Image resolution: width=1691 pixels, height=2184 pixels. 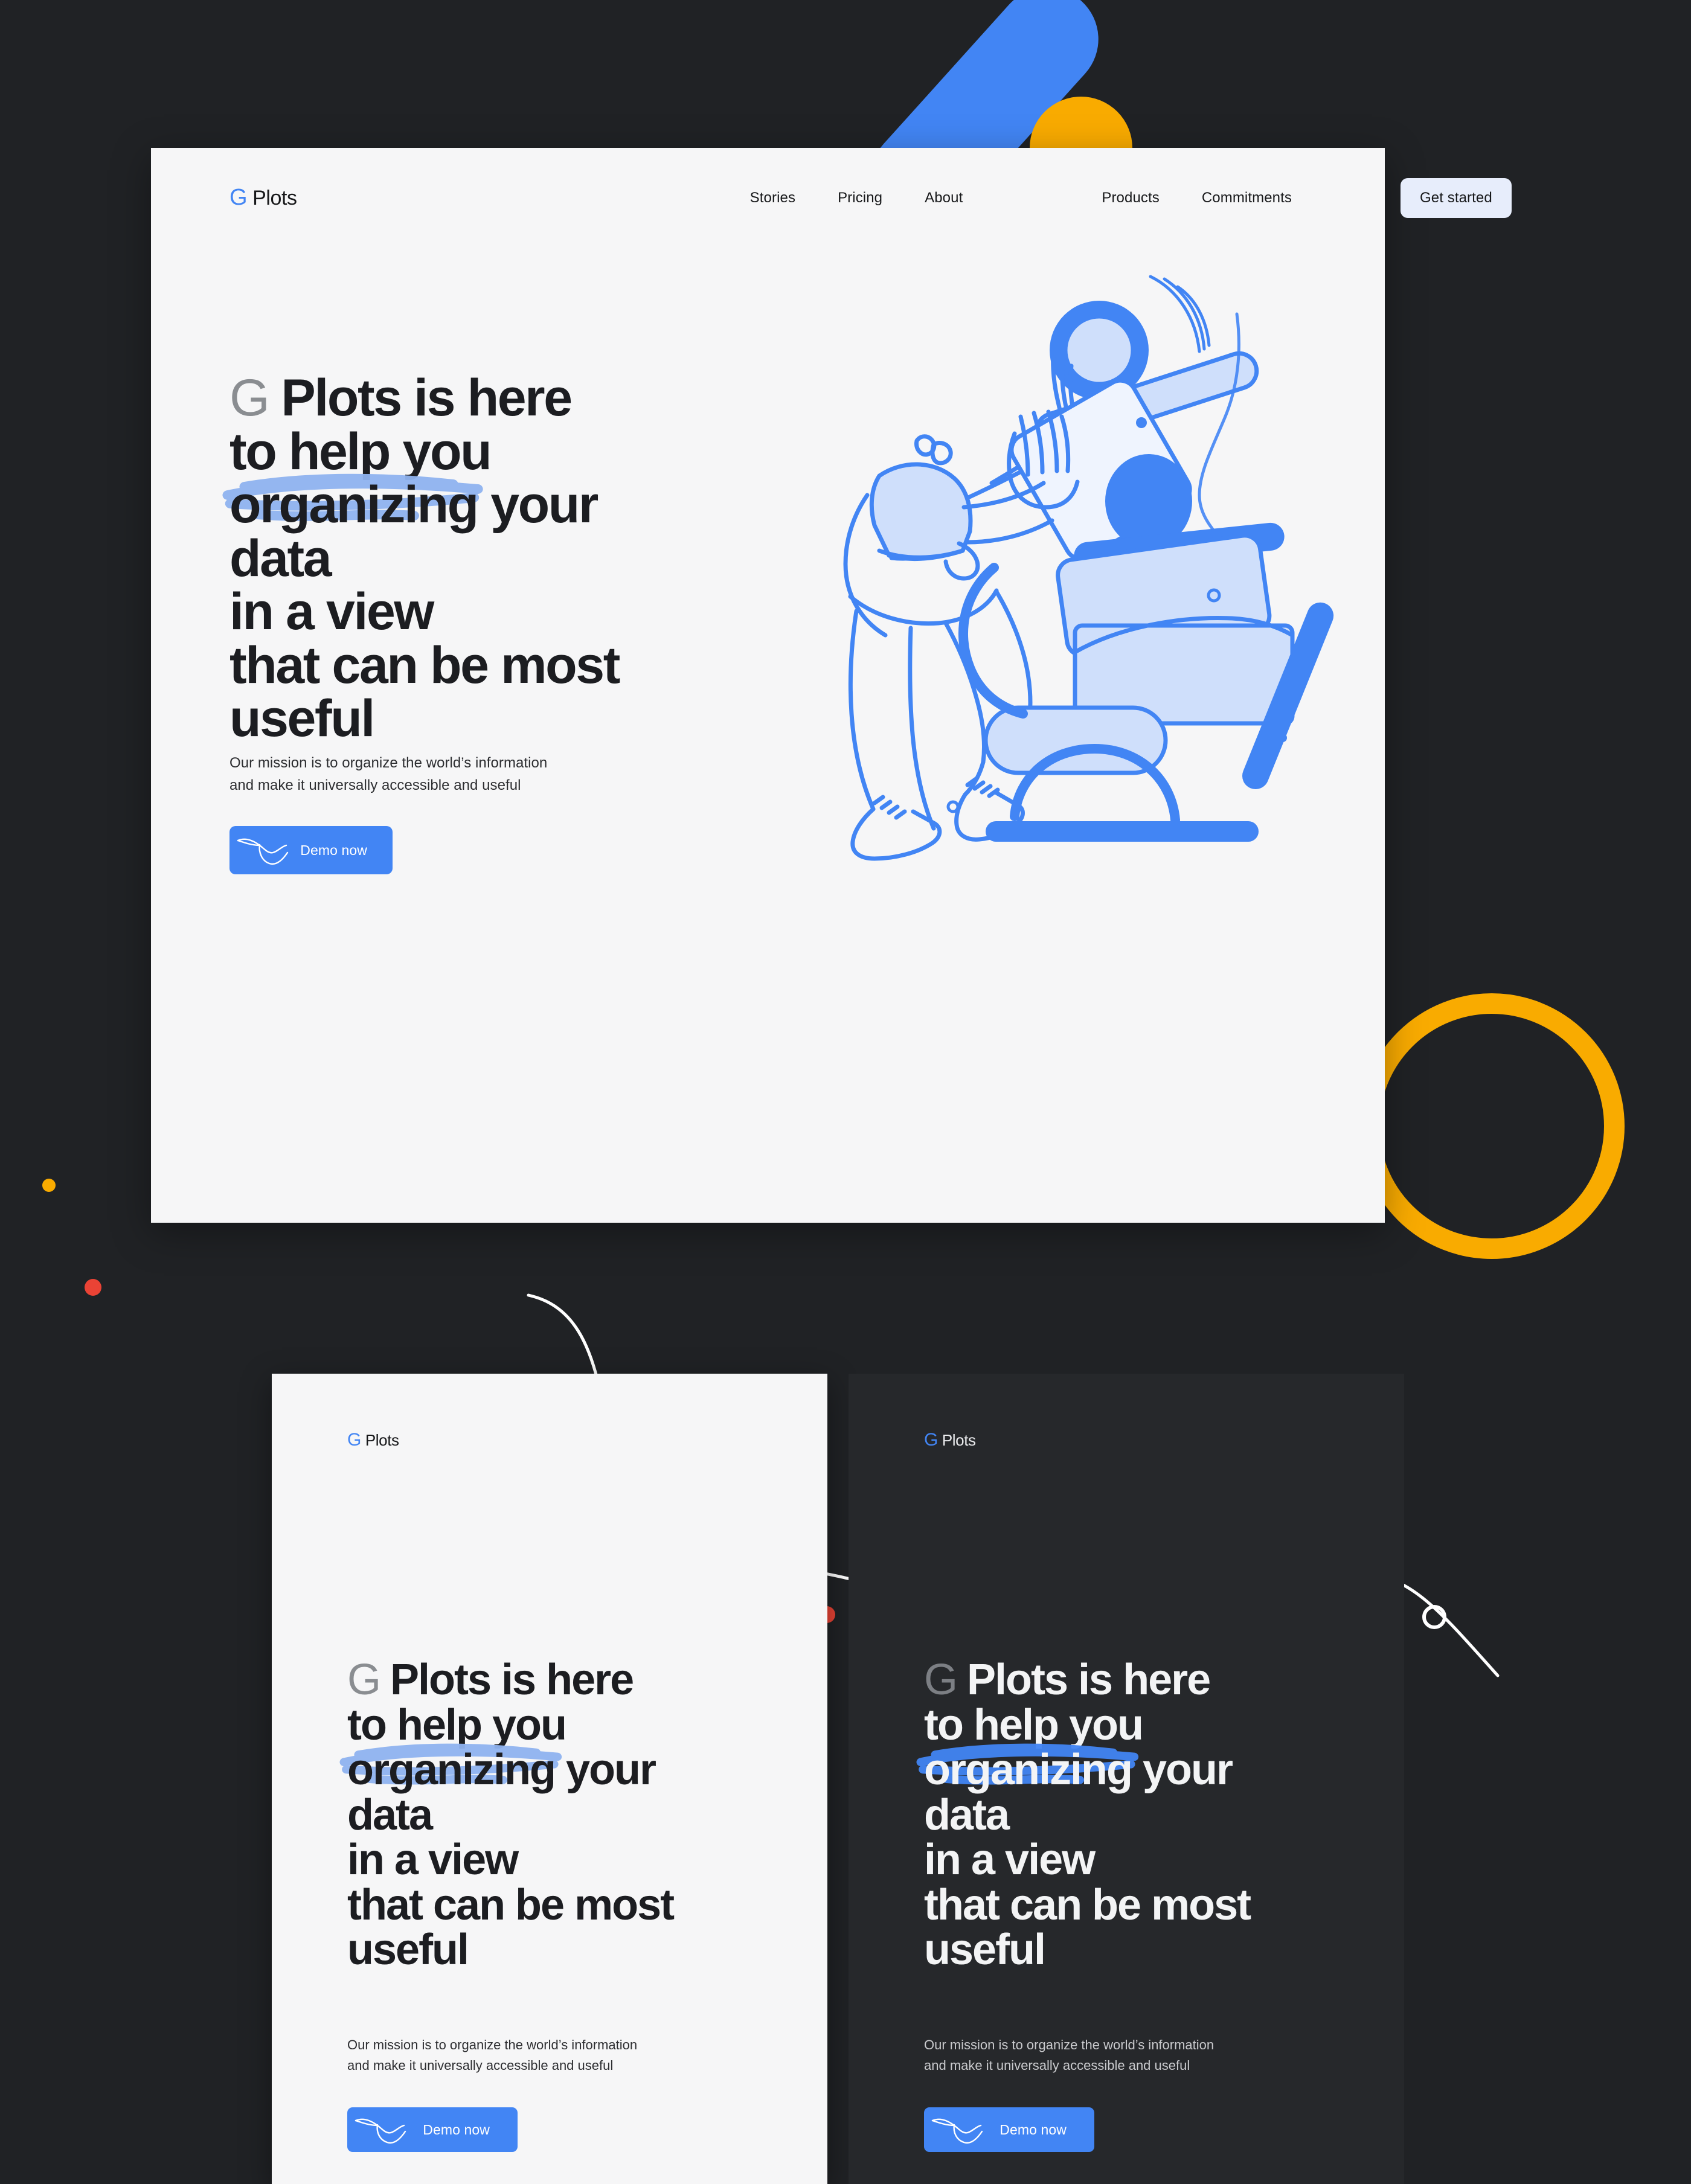 I want to click on small-yellow-dot-decoration, so click(x=49, y=1185).